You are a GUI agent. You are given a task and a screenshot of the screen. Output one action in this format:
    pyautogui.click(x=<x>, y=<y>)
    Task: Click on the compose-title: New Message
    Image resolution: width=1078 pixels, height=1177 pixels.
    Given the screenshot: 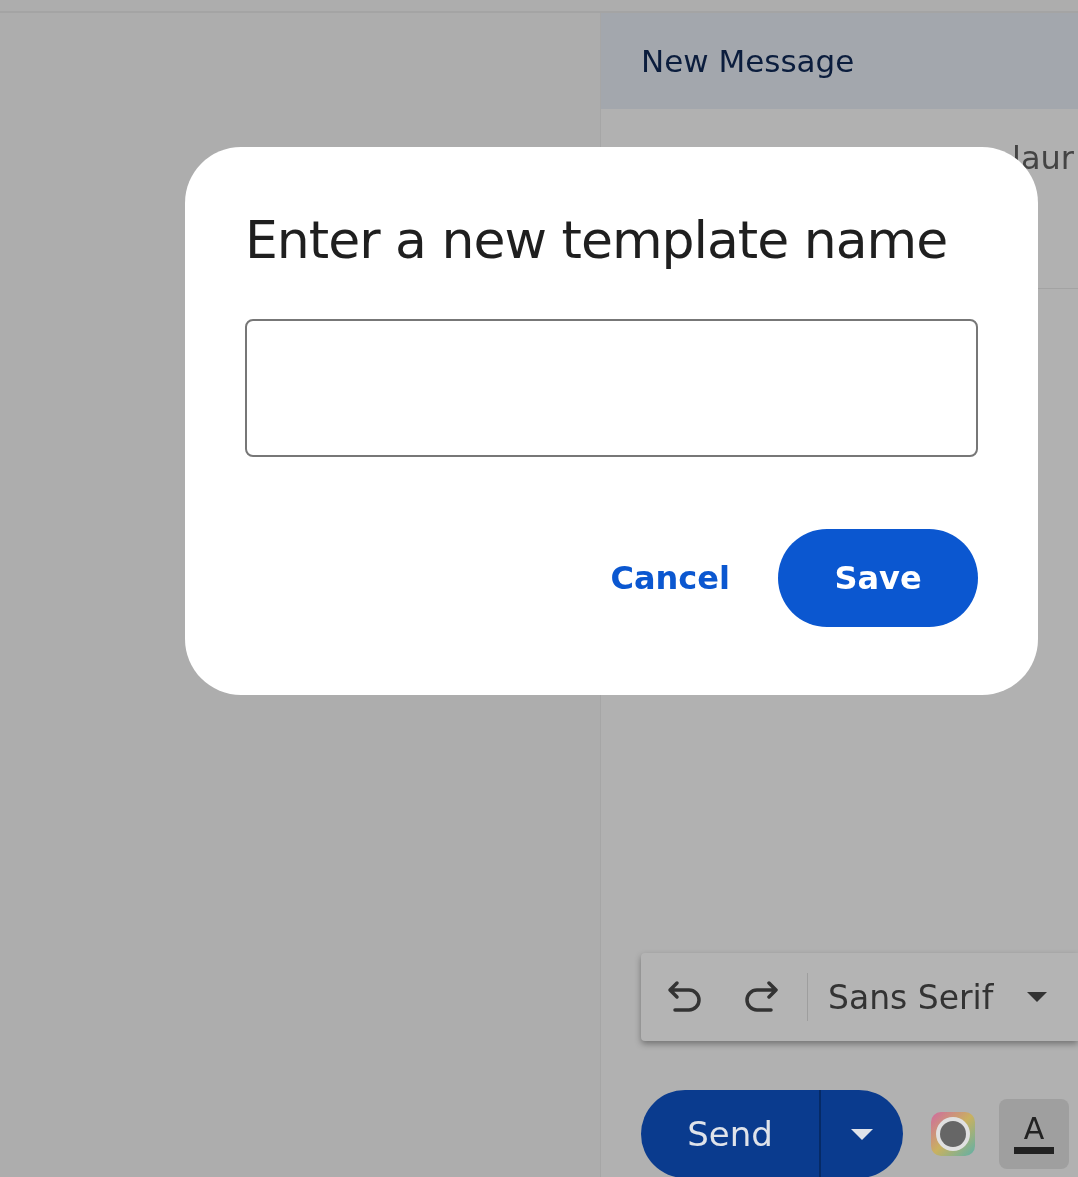 What is the action you would take?
    pyautogui.click(x=748, y=61)
    